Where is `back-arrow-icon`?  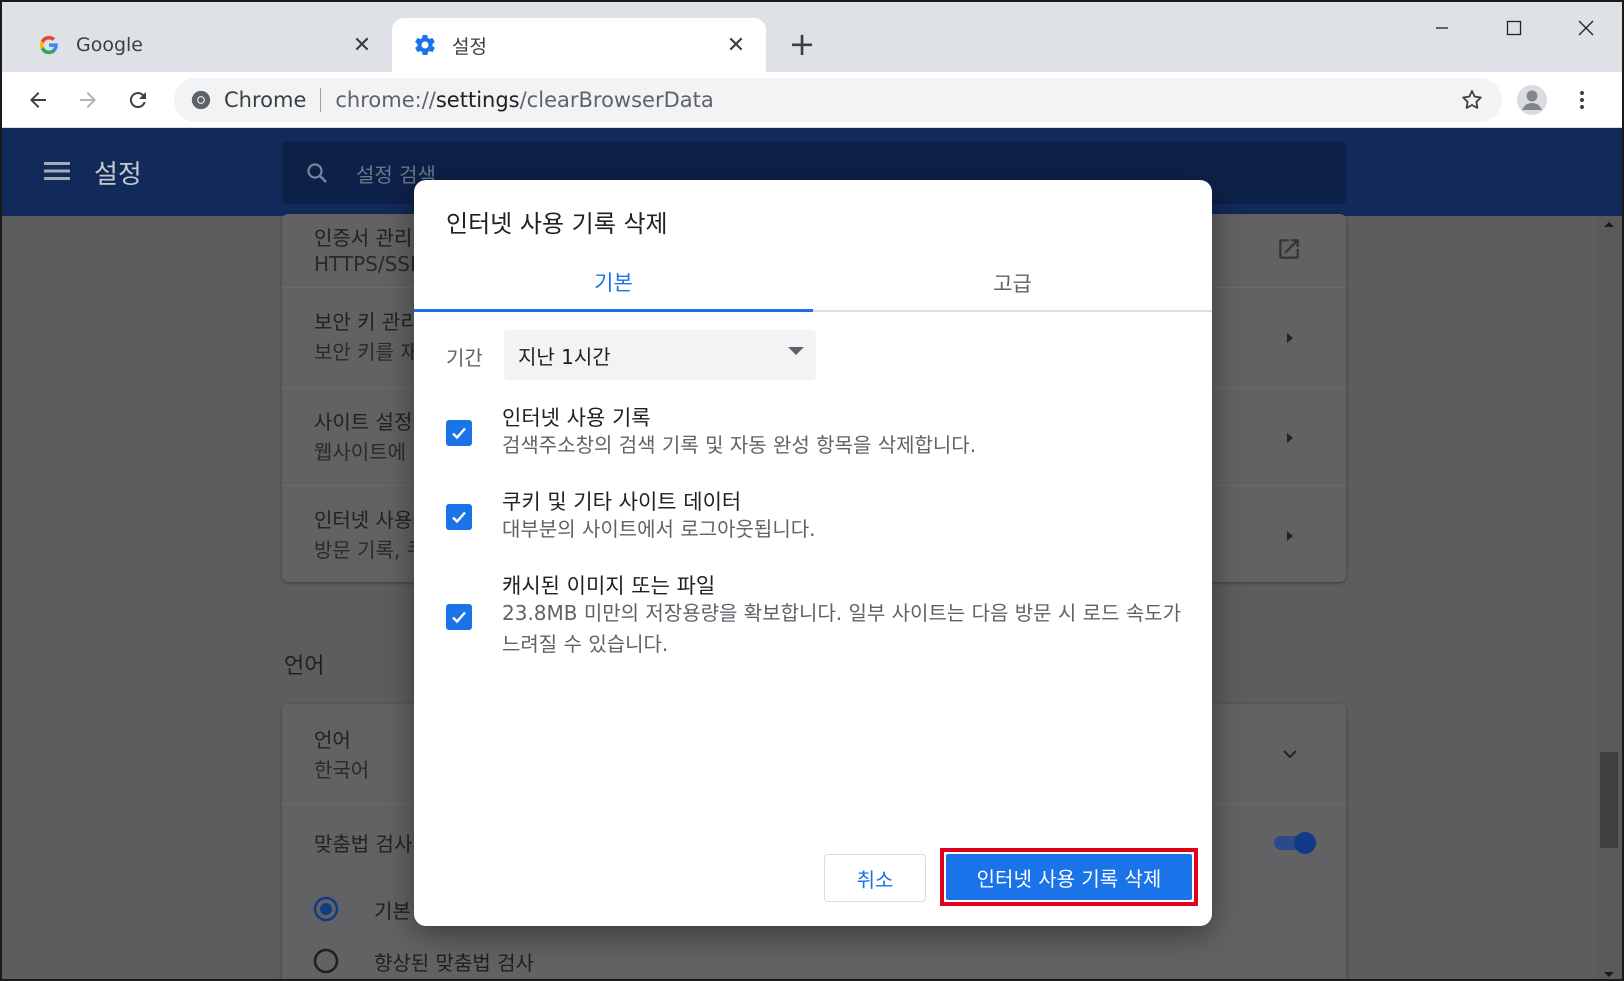
back-arrow-icon is located at coordinates (38, 100).